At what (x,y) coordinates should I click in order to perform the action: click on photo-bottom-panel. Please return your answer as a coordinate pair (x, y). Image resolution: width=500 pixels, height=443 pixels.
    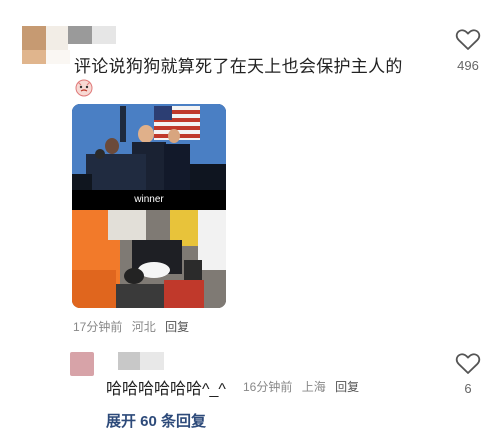
    Looking at the image, I should click on (149, 259).